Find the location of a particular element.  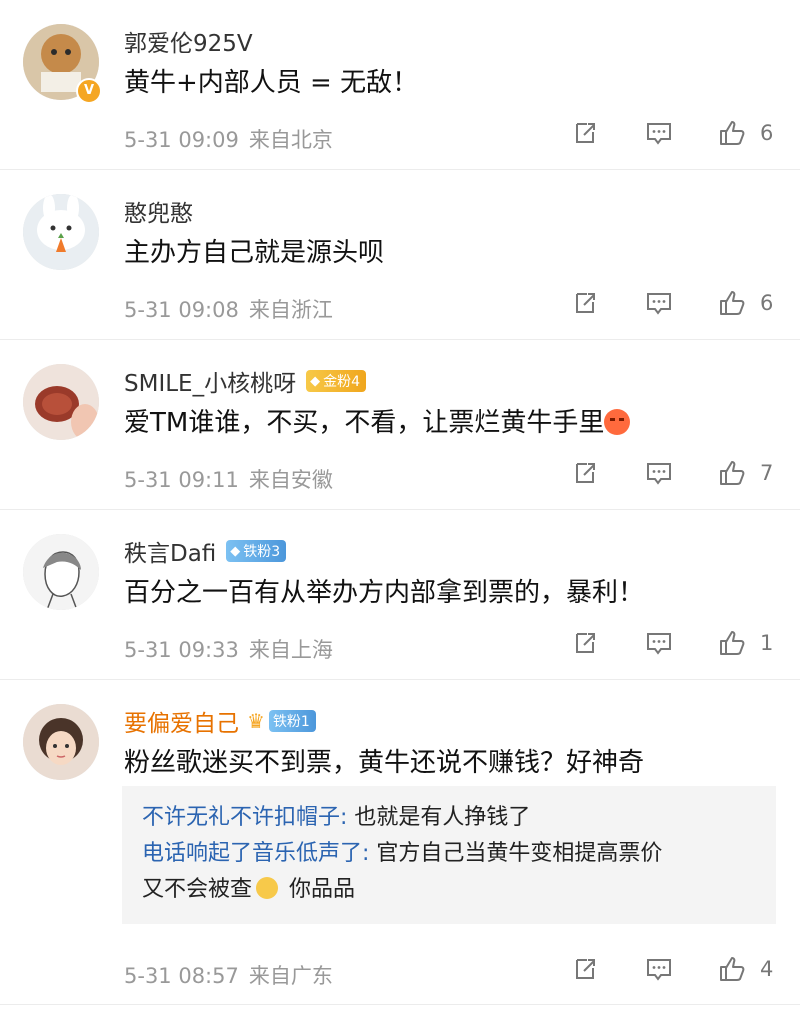

fan-badge: ◆ 铁粉3 is located at coordinates (256, 551).